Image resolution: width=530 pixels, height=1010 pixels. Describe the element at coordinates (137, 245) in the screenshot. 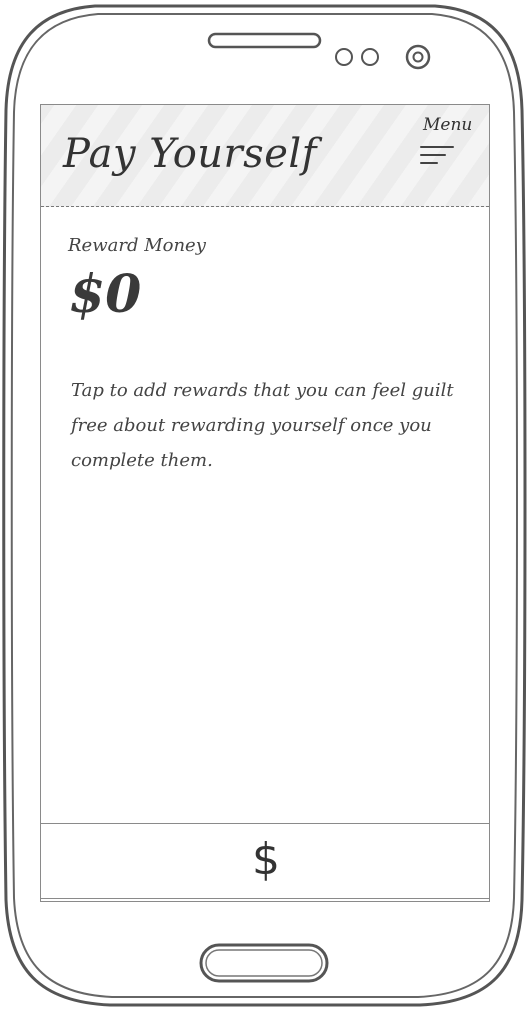

I see `reward-money-label: Reward Money` at that location.